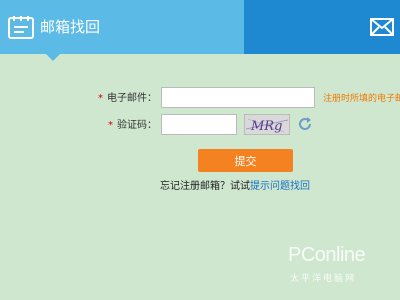  What do you see at coordinates (339, 268) in the screenshot?
I see `watermark-logo: PConline 太平洋电脑网` at bounding box center [339, 268].